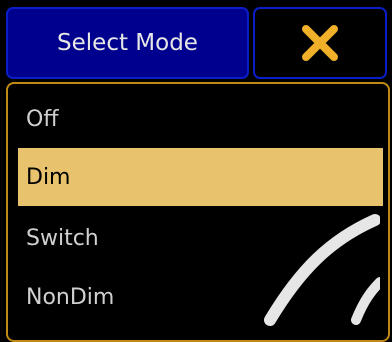  What do you see at coordinates (127, 43) in the screenshot?
I see `select-mode-title: Select Mode` at bounding box center [127, 43].